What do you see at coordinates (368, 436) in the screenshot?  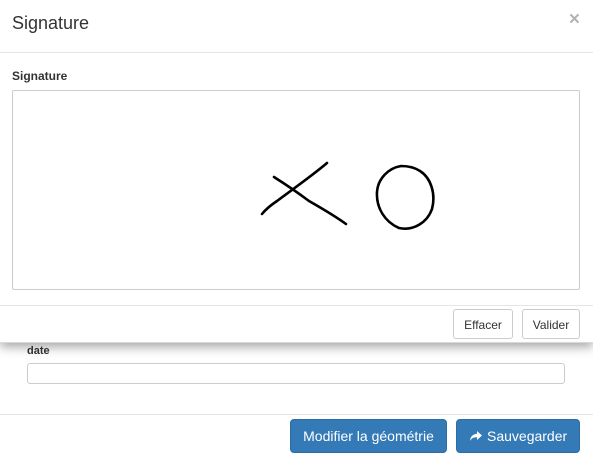 I see `modify-geometry-button: Modifier la géométrie` at bounding box center [368, 436].